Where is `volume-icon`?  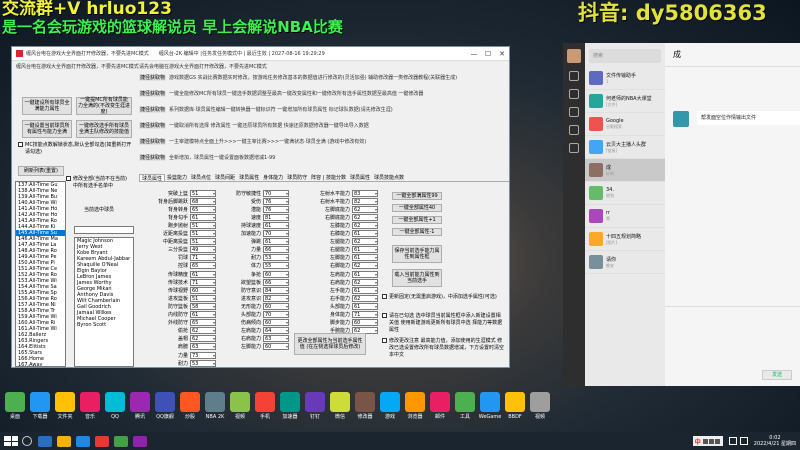 volume-icon is located at coordinates (743, 441).